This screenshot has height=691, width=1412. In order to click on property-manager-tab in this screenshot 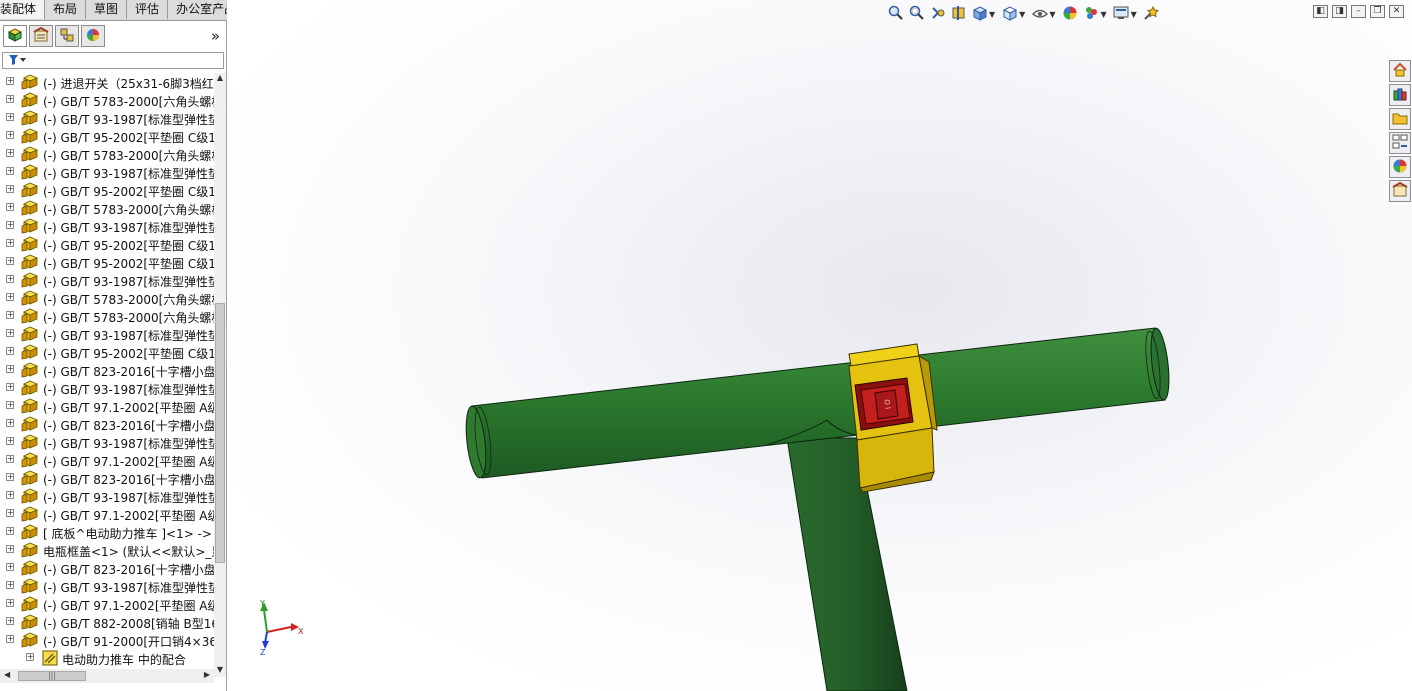, I will do `click(41, 36)`.